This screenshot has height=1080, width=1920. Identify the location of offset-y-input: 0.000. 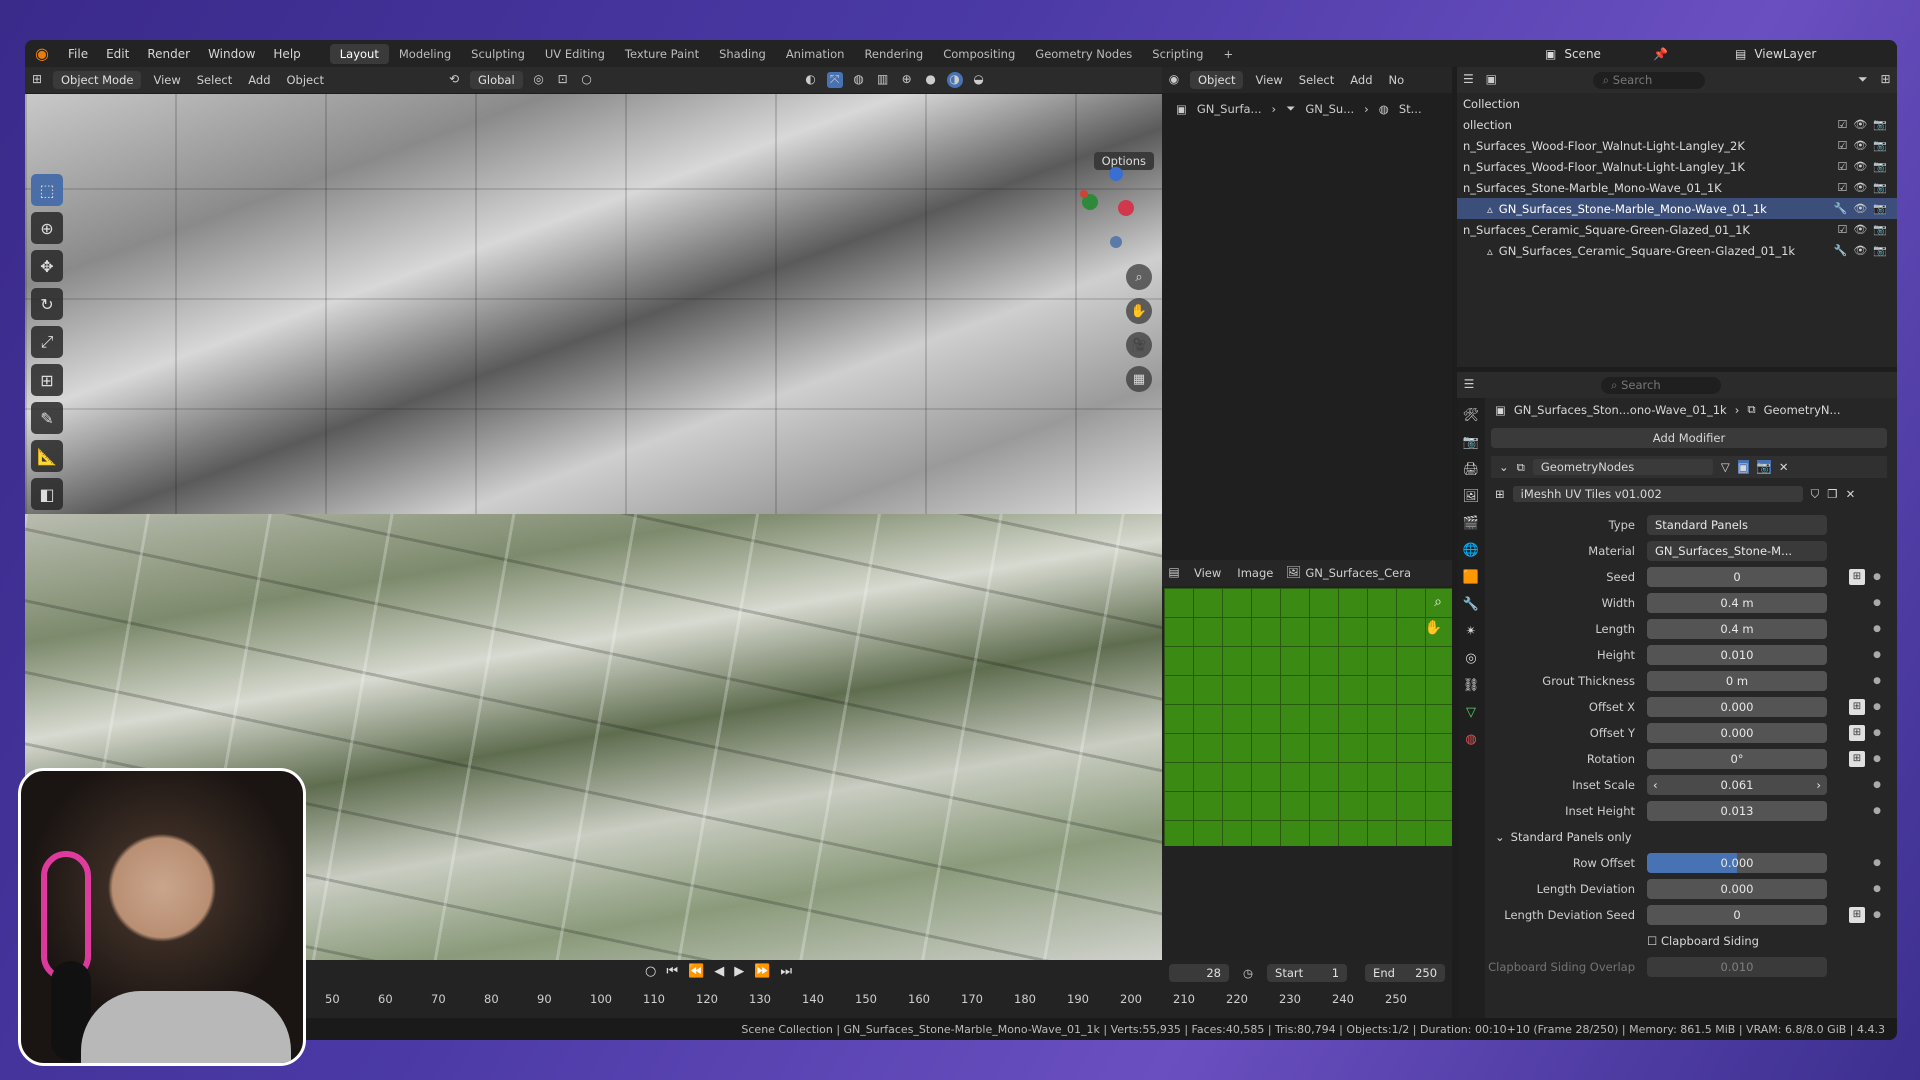
(1737, 733).